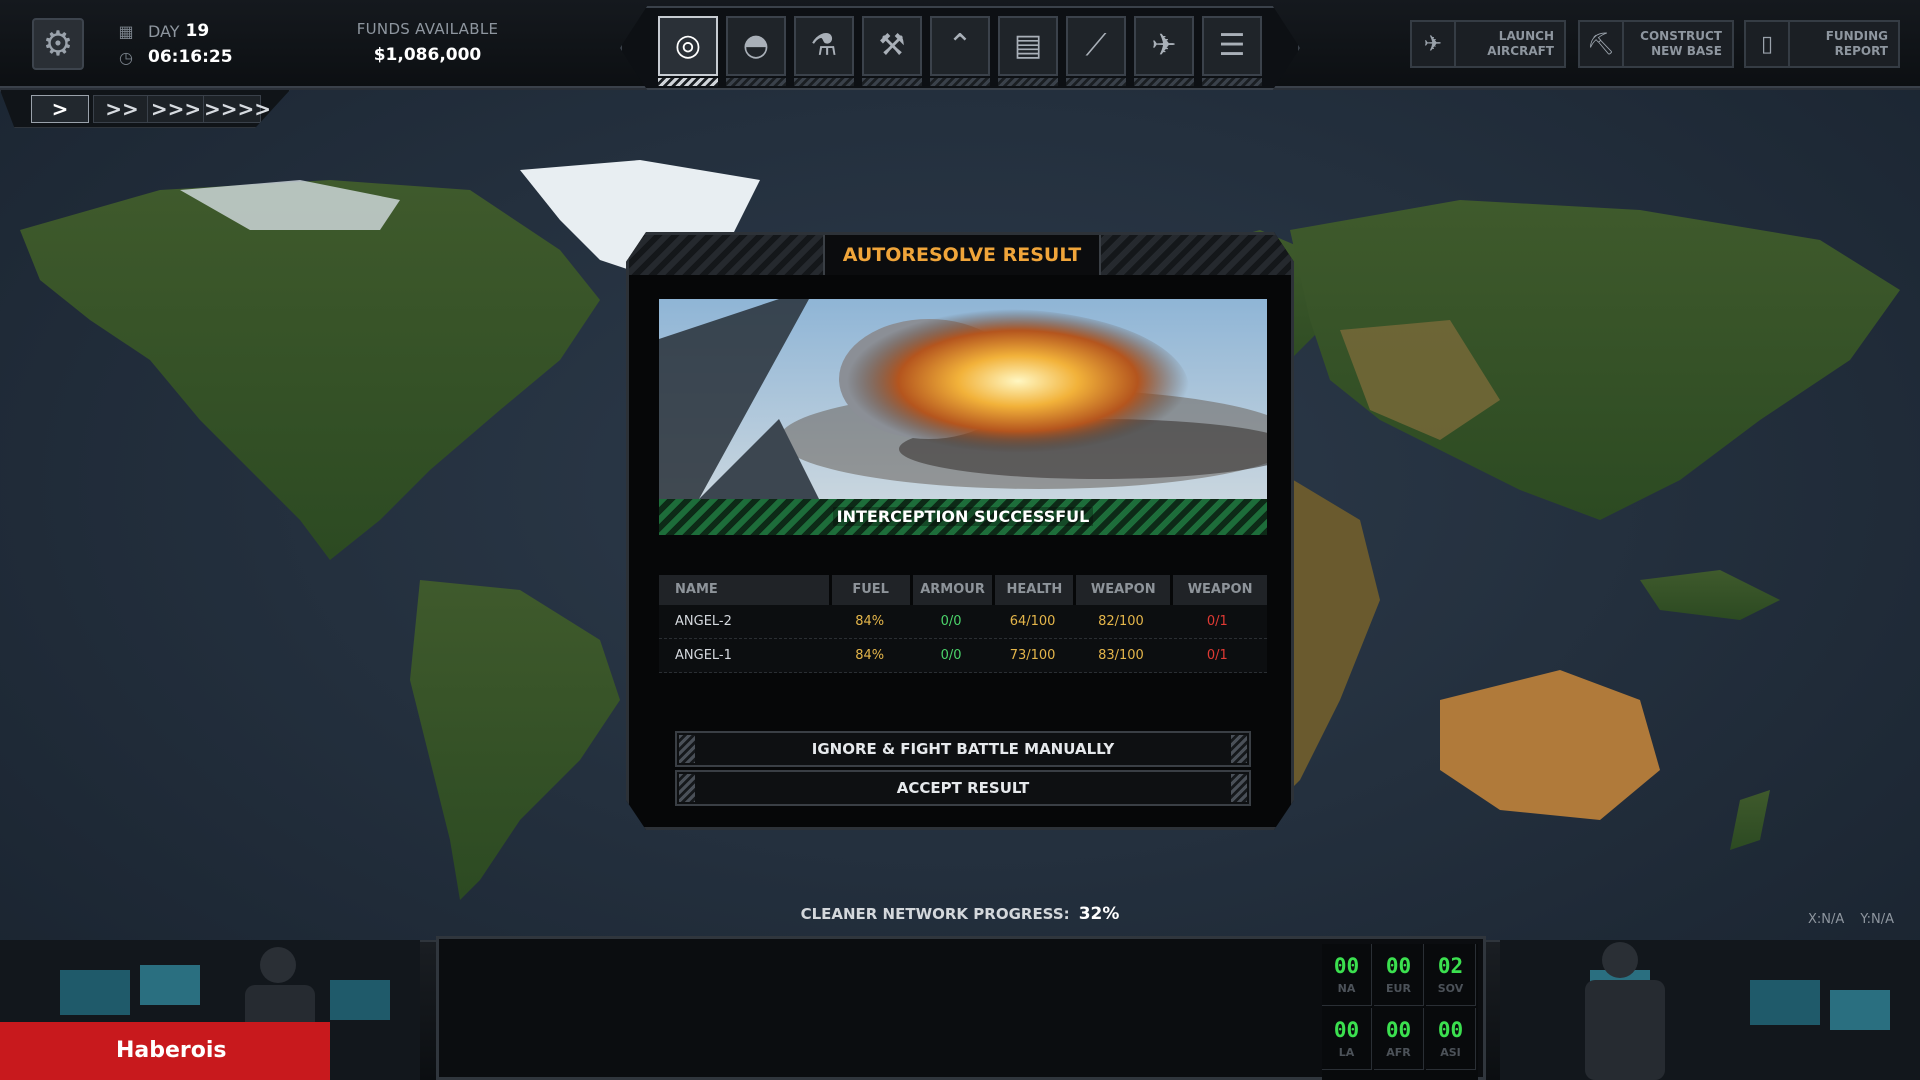  I want to click on map-coordinates: X:N/A Y:N/A, so click(1845, 919).